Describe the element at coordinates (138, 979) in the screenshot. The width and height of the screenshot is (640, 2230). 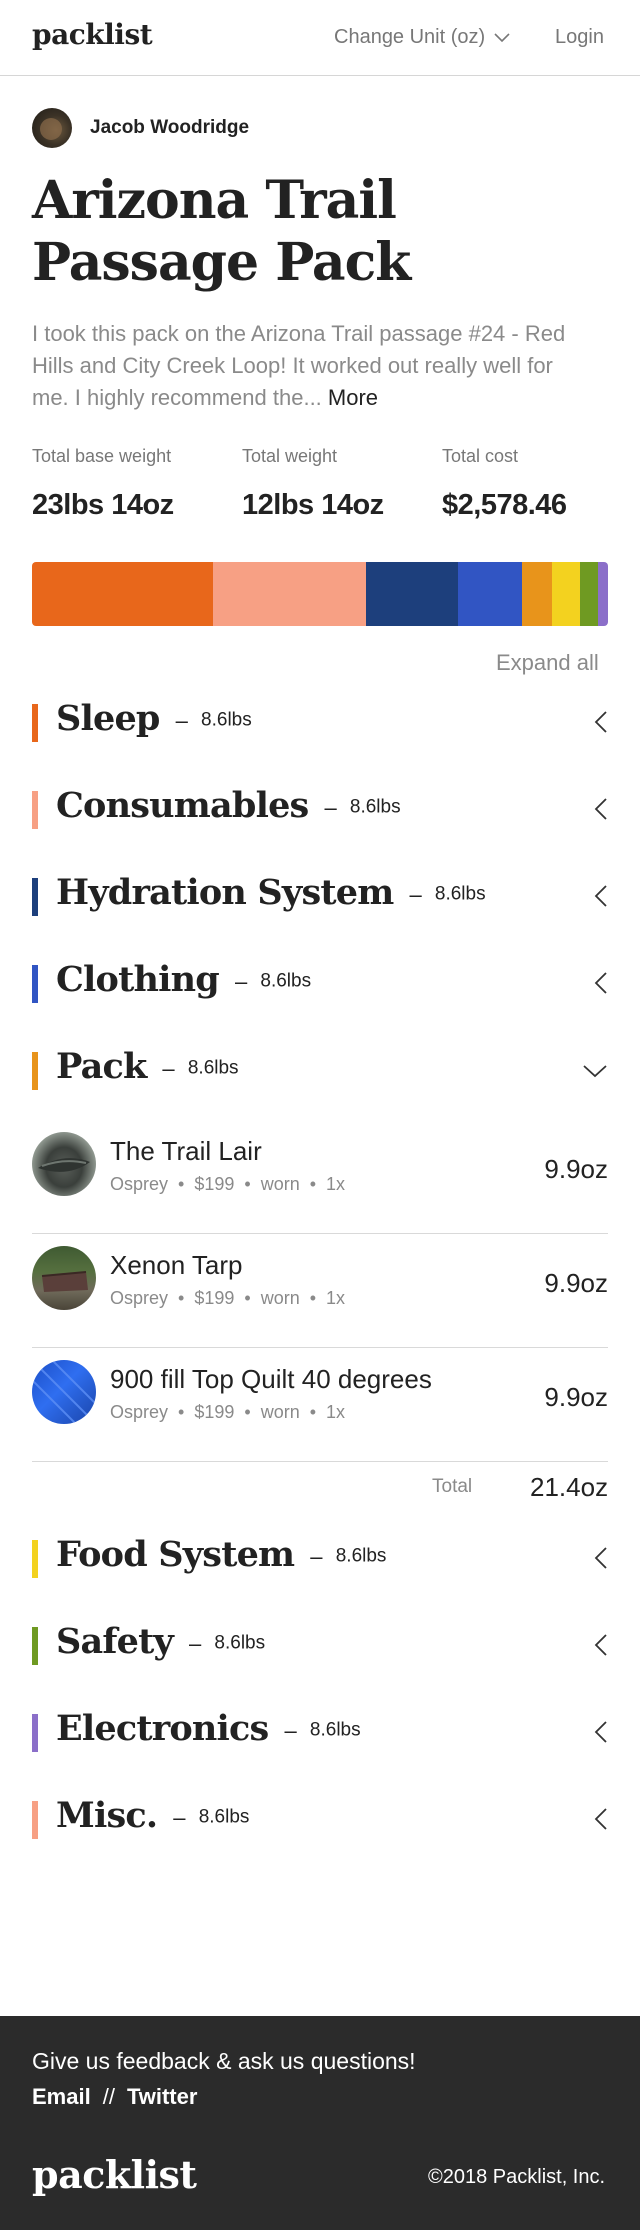
I see `category-title: Clothing` at that location.